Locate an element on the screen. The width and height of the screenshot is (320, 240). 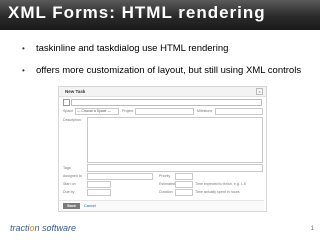
brand-text-suffix: n software is located at coordinates (55, 228).